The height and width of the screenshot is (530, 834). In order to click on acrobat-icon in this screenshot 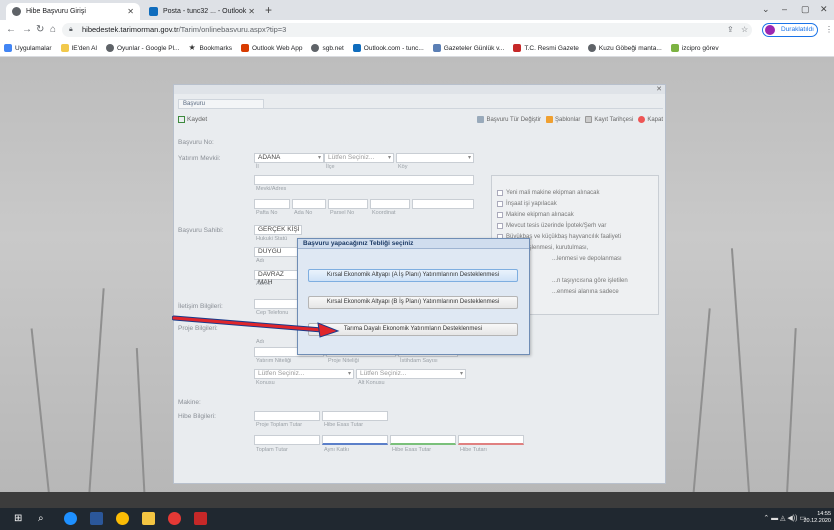, I will do `click(200, 518)`.